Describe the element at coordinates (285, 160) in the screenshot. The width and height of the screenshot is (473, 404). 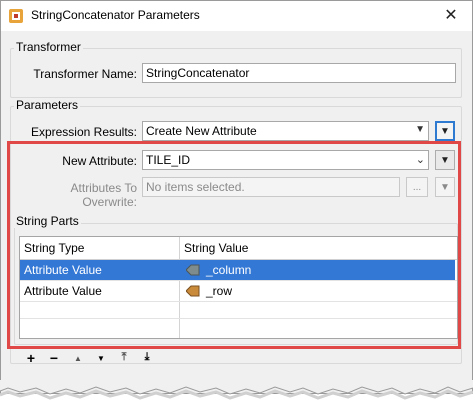
I see `new-attribute-dropdown: TILE_ID ⌄` at that location.